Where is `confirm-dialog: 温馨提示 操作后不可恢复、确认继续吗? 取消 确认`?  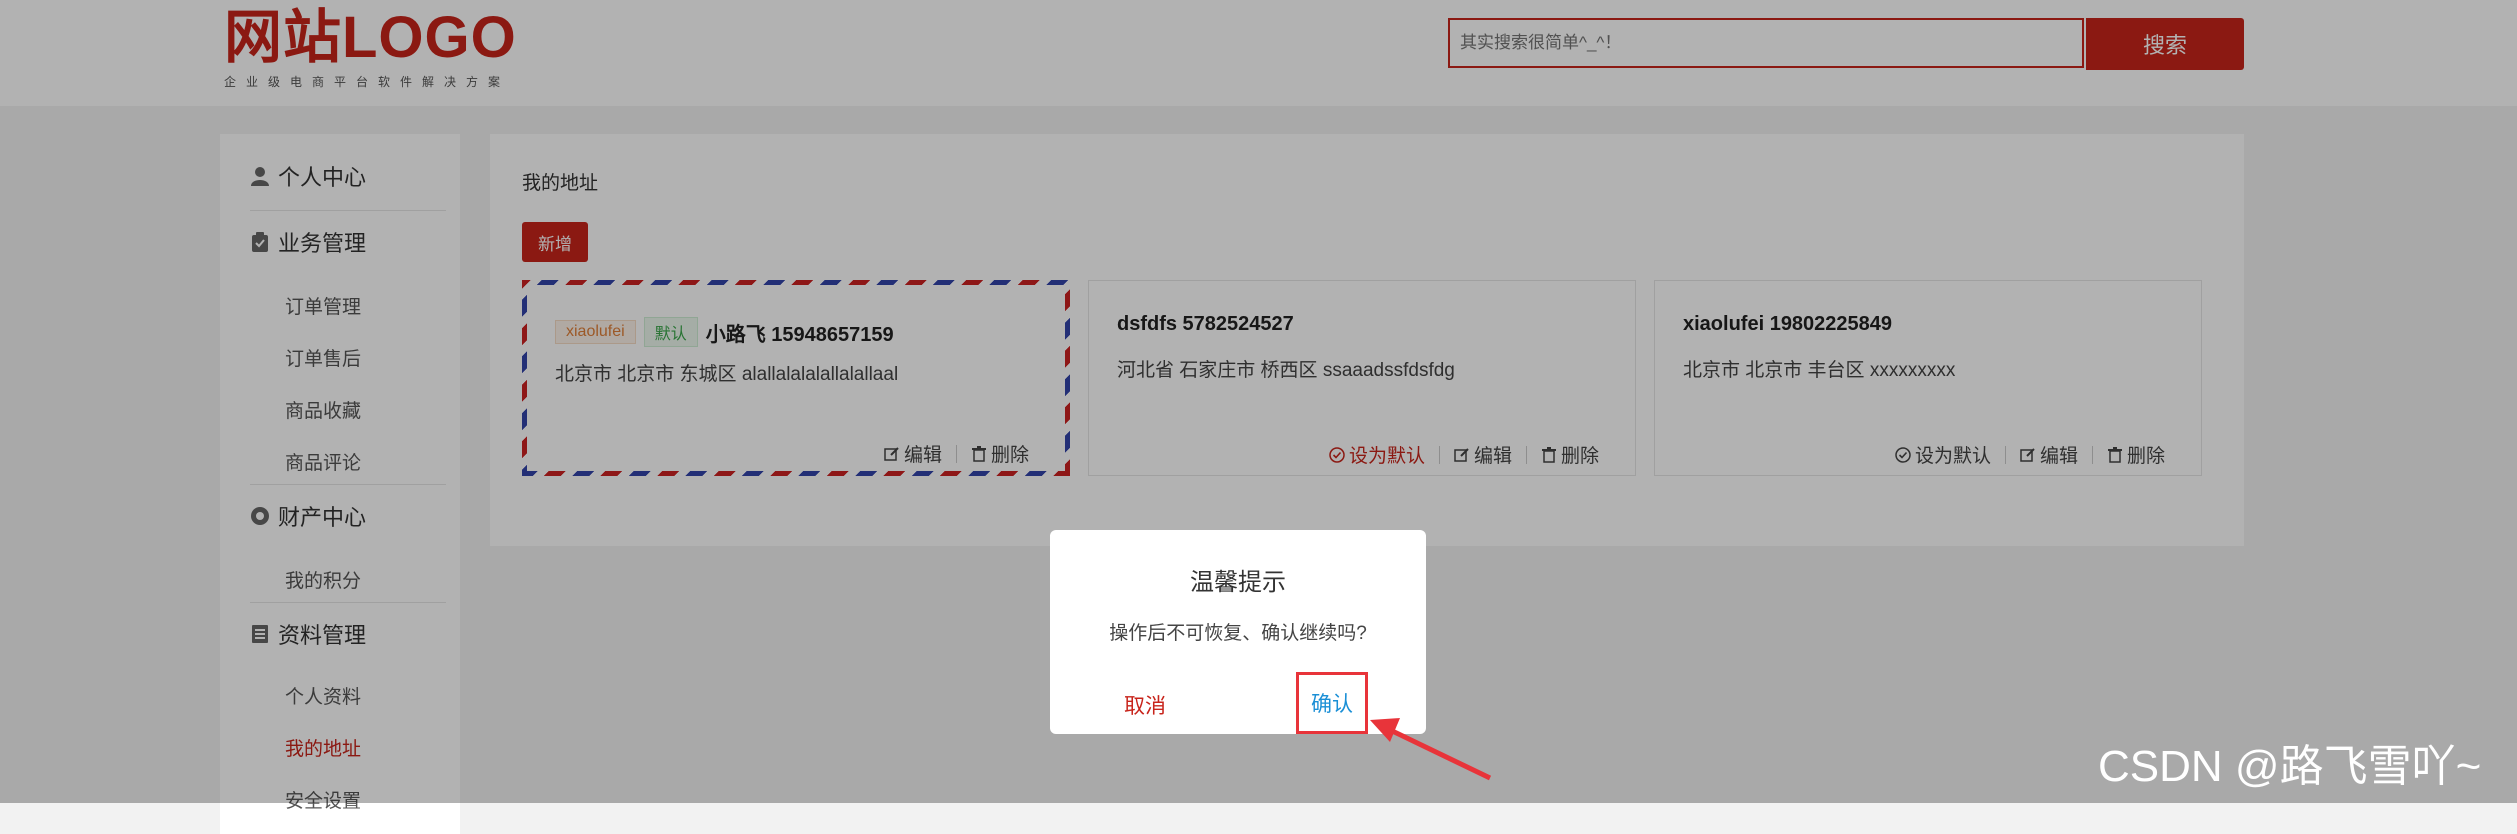 confirm-dialog: 温馨提示 操作后不可恢复、确认继续吗? 取消 确认 is located at coordinates (1238, 632).